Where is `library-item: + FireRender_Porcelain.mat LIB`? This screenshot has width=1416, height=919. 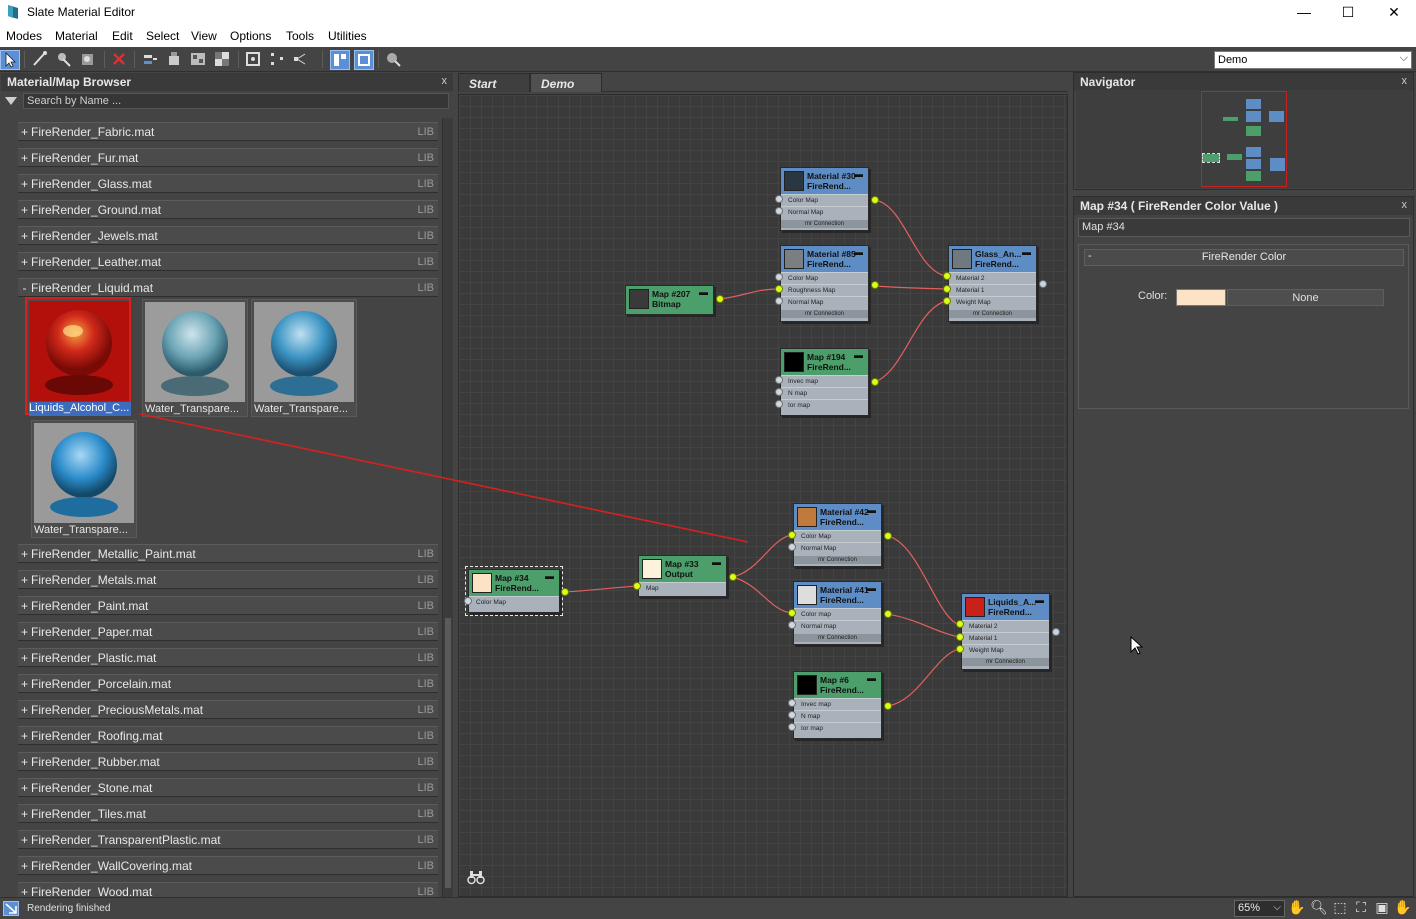
library-item: + FireRender_Porcelain.mat LIB is located at coordinates (228, 683).